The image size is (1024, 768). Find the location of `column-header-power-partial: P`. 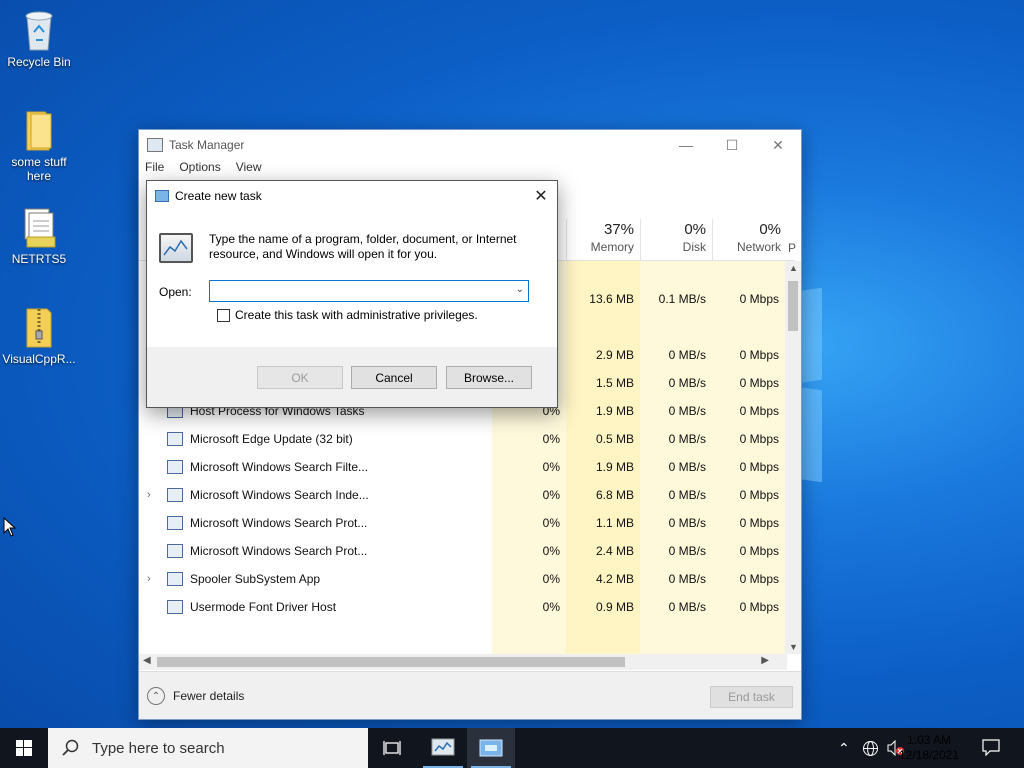

column-header-power-partial: P is located at coordinates (792, 248).